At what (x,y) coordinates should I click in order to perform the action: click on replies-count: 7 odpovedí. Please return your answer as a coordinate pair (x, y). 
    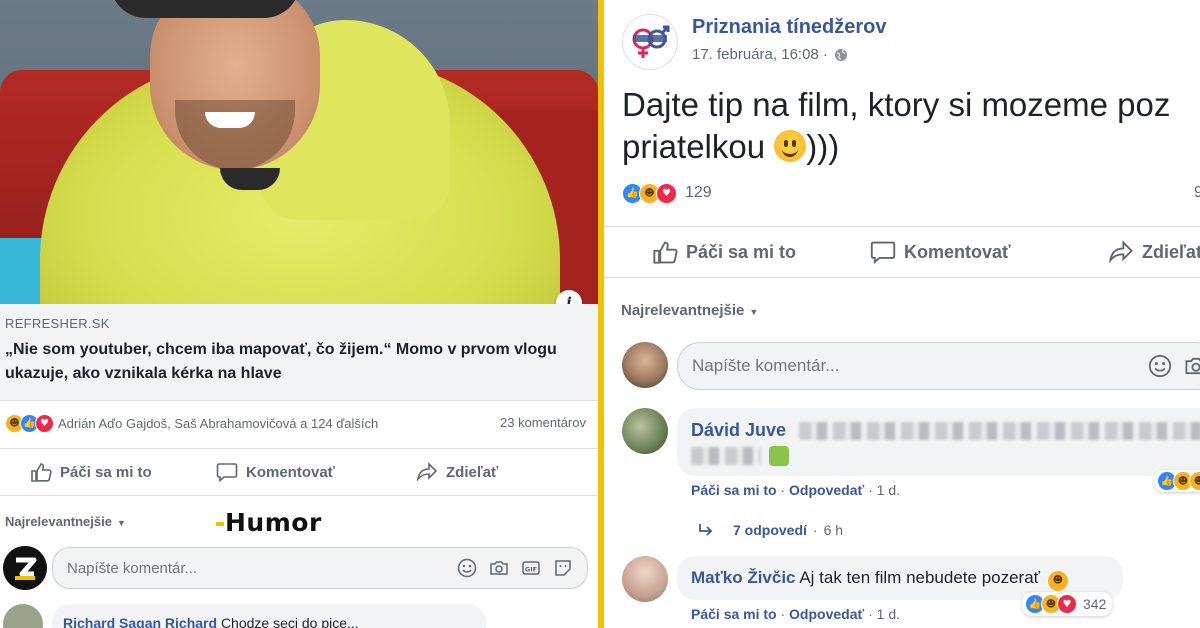
    Looking at the image, I should click on (770, 530).